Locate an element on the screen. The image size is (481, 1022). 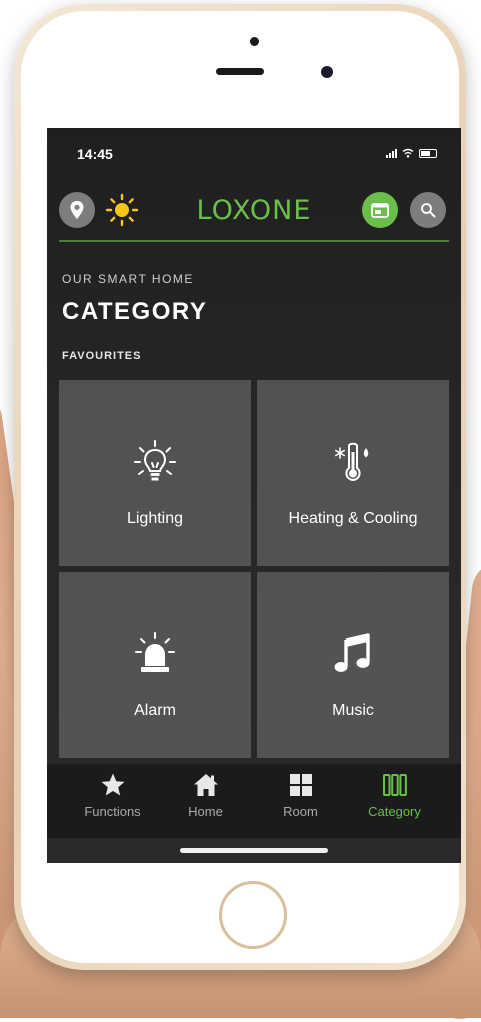
tab-bar: Functions Home Room Category is located at coordinates (254, 801).